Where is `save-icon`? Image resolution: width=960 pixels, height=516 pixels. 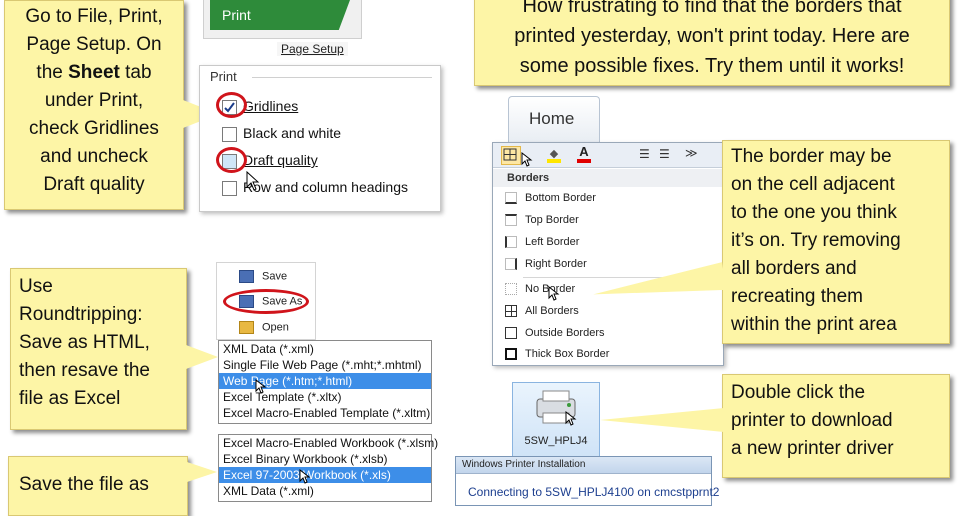 save-icon is located at coordinates (246, 276).